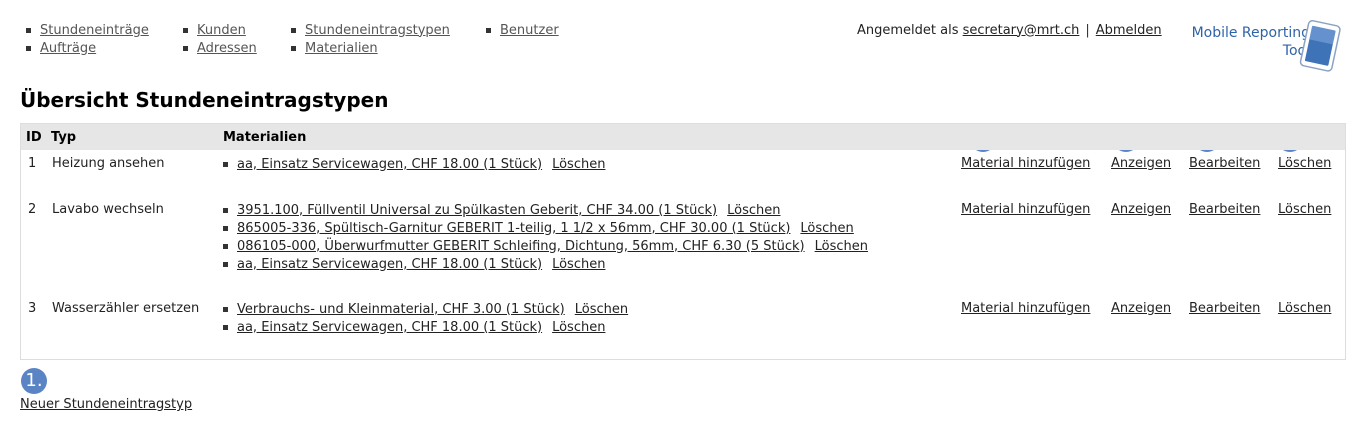 Image resolution: width=1366 pixels, height=423 pixels. What do you see at coordinates (1320, 46) in the screenshot?
I see `tablet-icon` at bounding box center [1320, 46].